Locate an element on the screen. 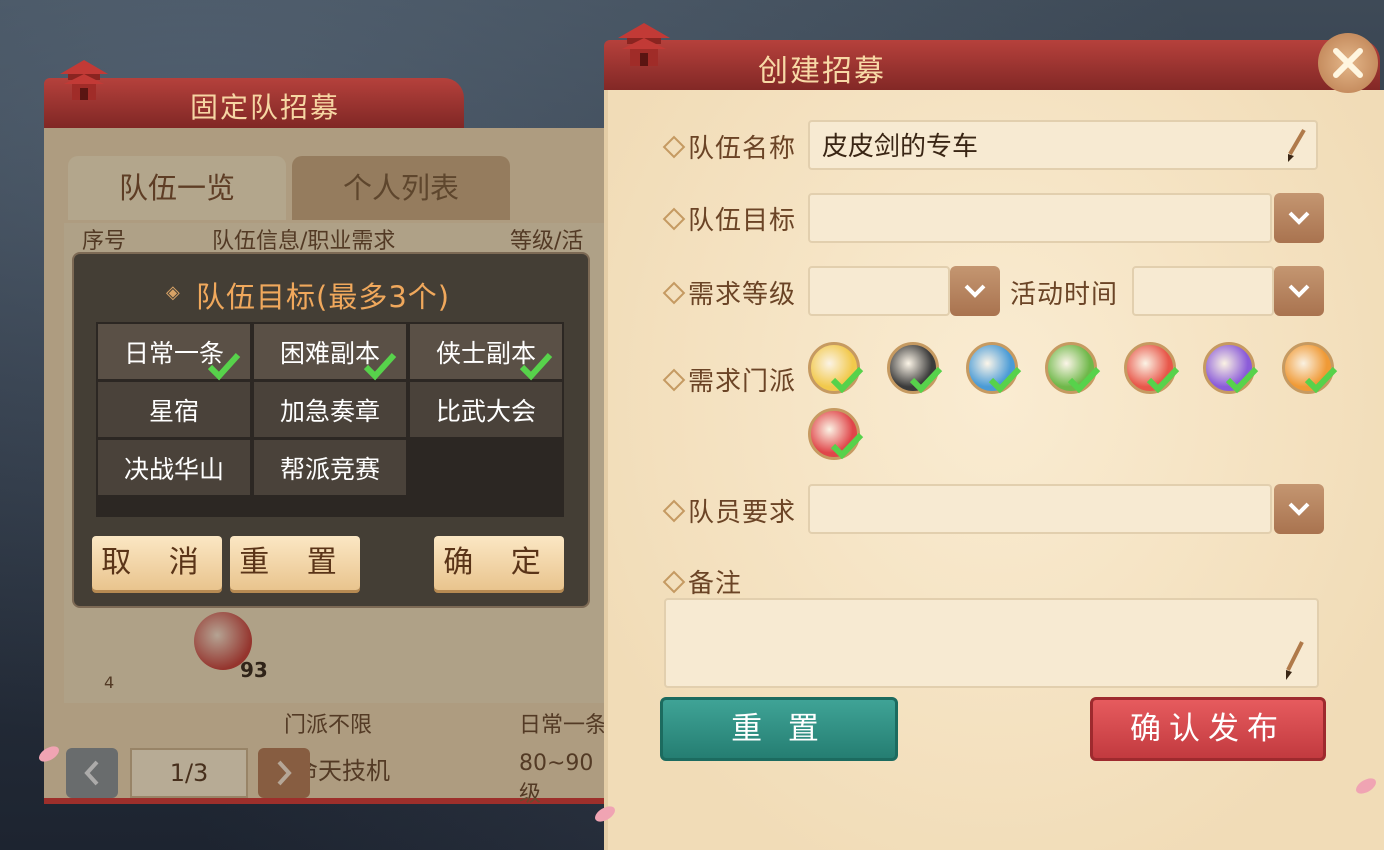  team-target-dropdown-button is located at coordinates (1299, 218).